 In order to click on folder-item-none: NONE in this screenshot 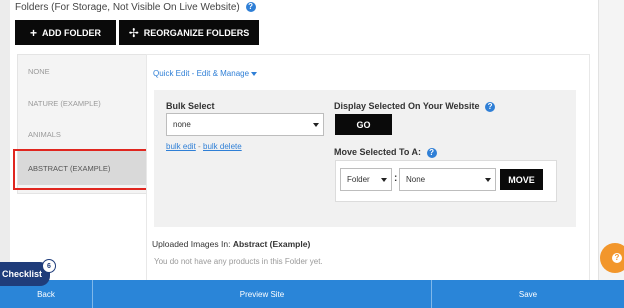, I will do `click(39, 71)`.